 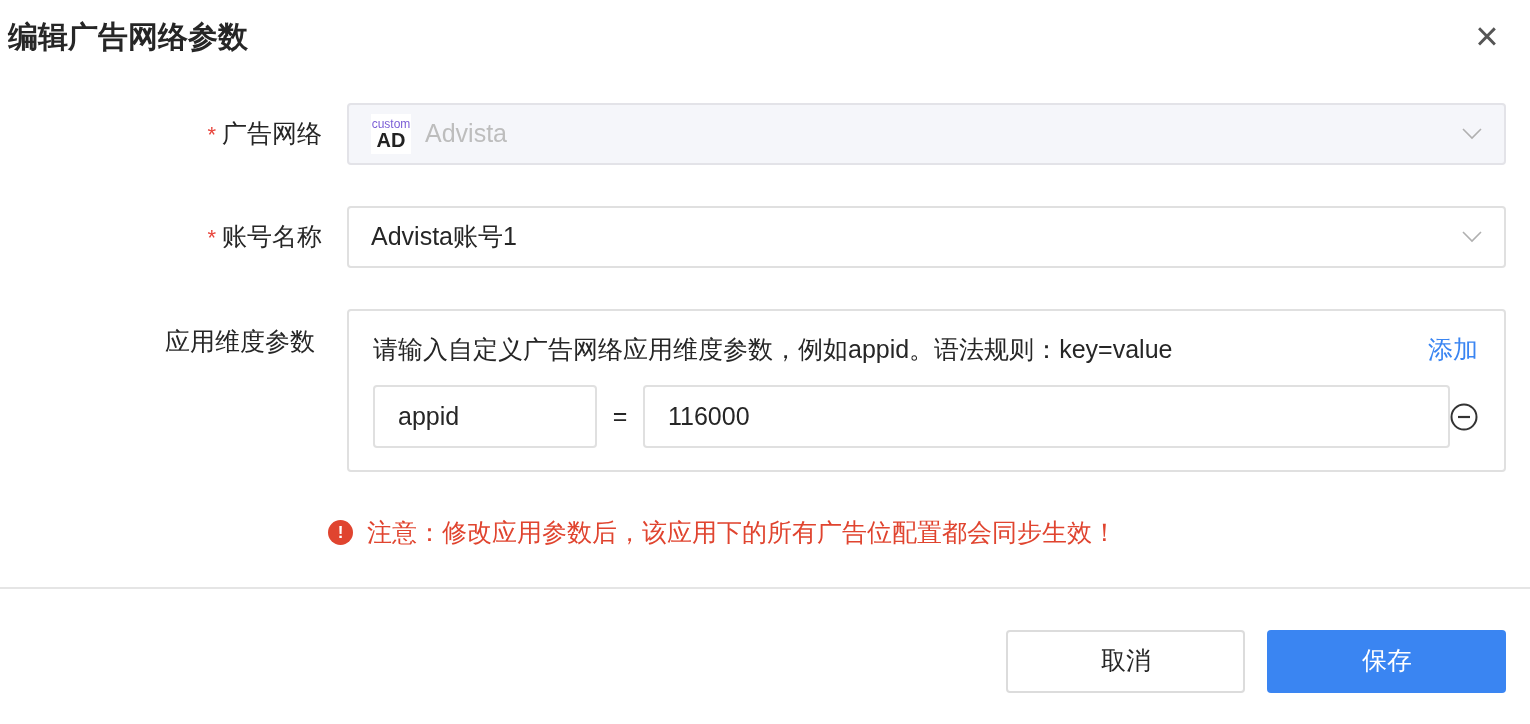 I want to click on save-button: 保存, so click(x=1386, y=661).